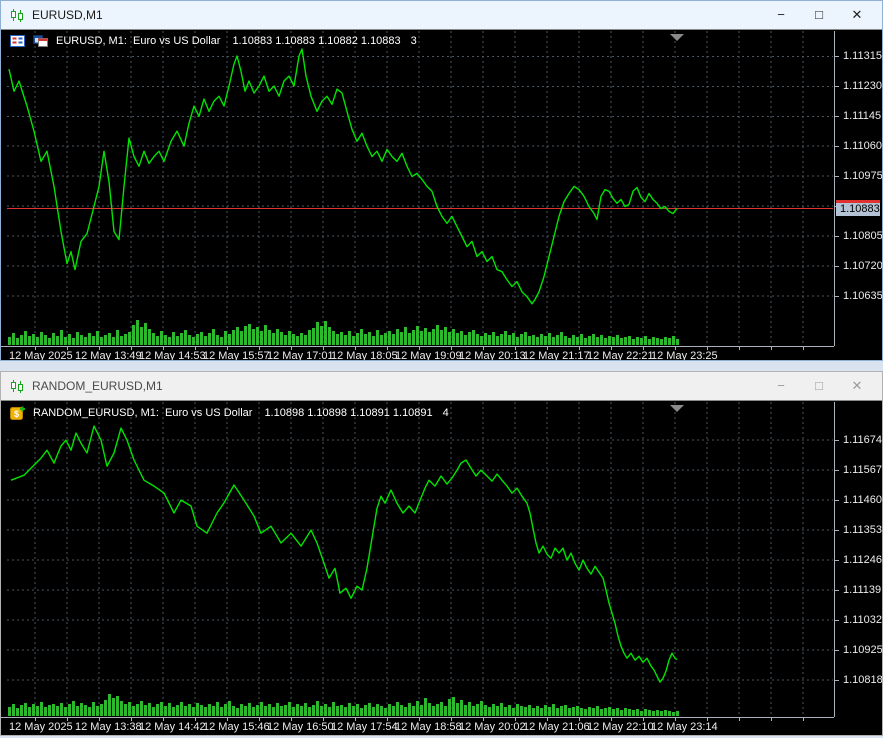  What do you see at coordinates (41, 355) in the screenshot?
I see `time-tick-label: 12 May 2025` at bounding box center [41, 355].